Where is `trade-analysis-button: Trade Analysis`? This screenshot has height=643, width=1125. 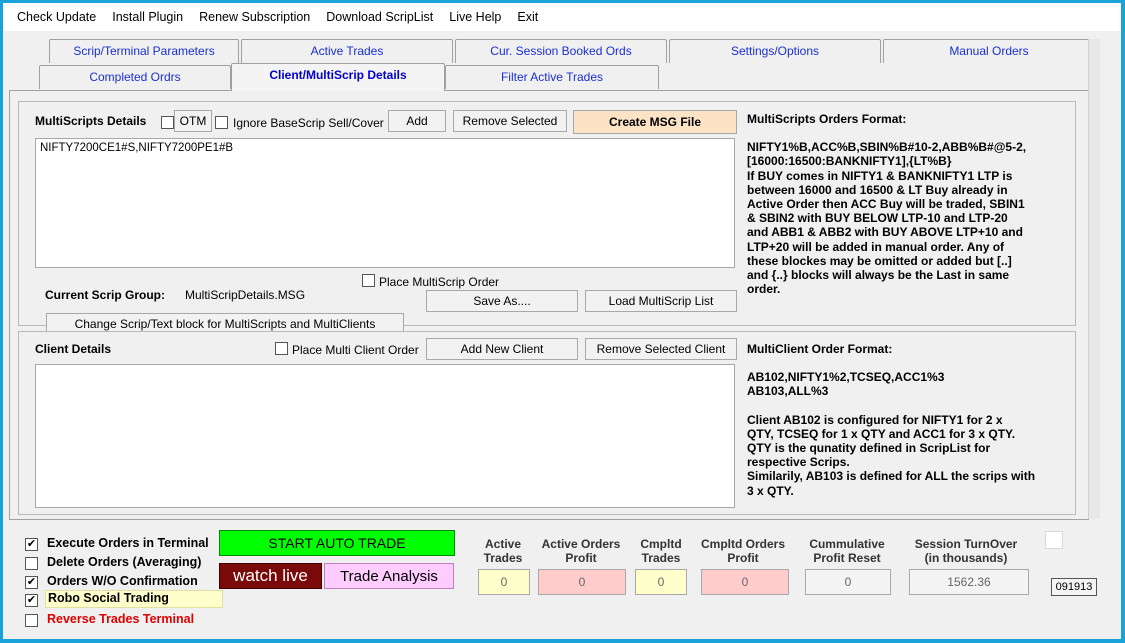
trade-analysis-button: Trade Analysis is located at coordinates (389, 576).